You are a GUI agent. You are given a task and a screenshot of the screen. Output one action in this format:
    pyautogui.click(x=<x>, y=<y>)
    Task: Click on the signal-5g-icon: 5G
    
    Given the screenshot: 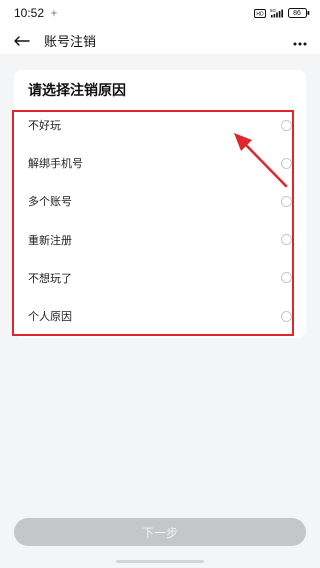 What is the action you would take?
    pyautogui.click(x=277, y=13)
    